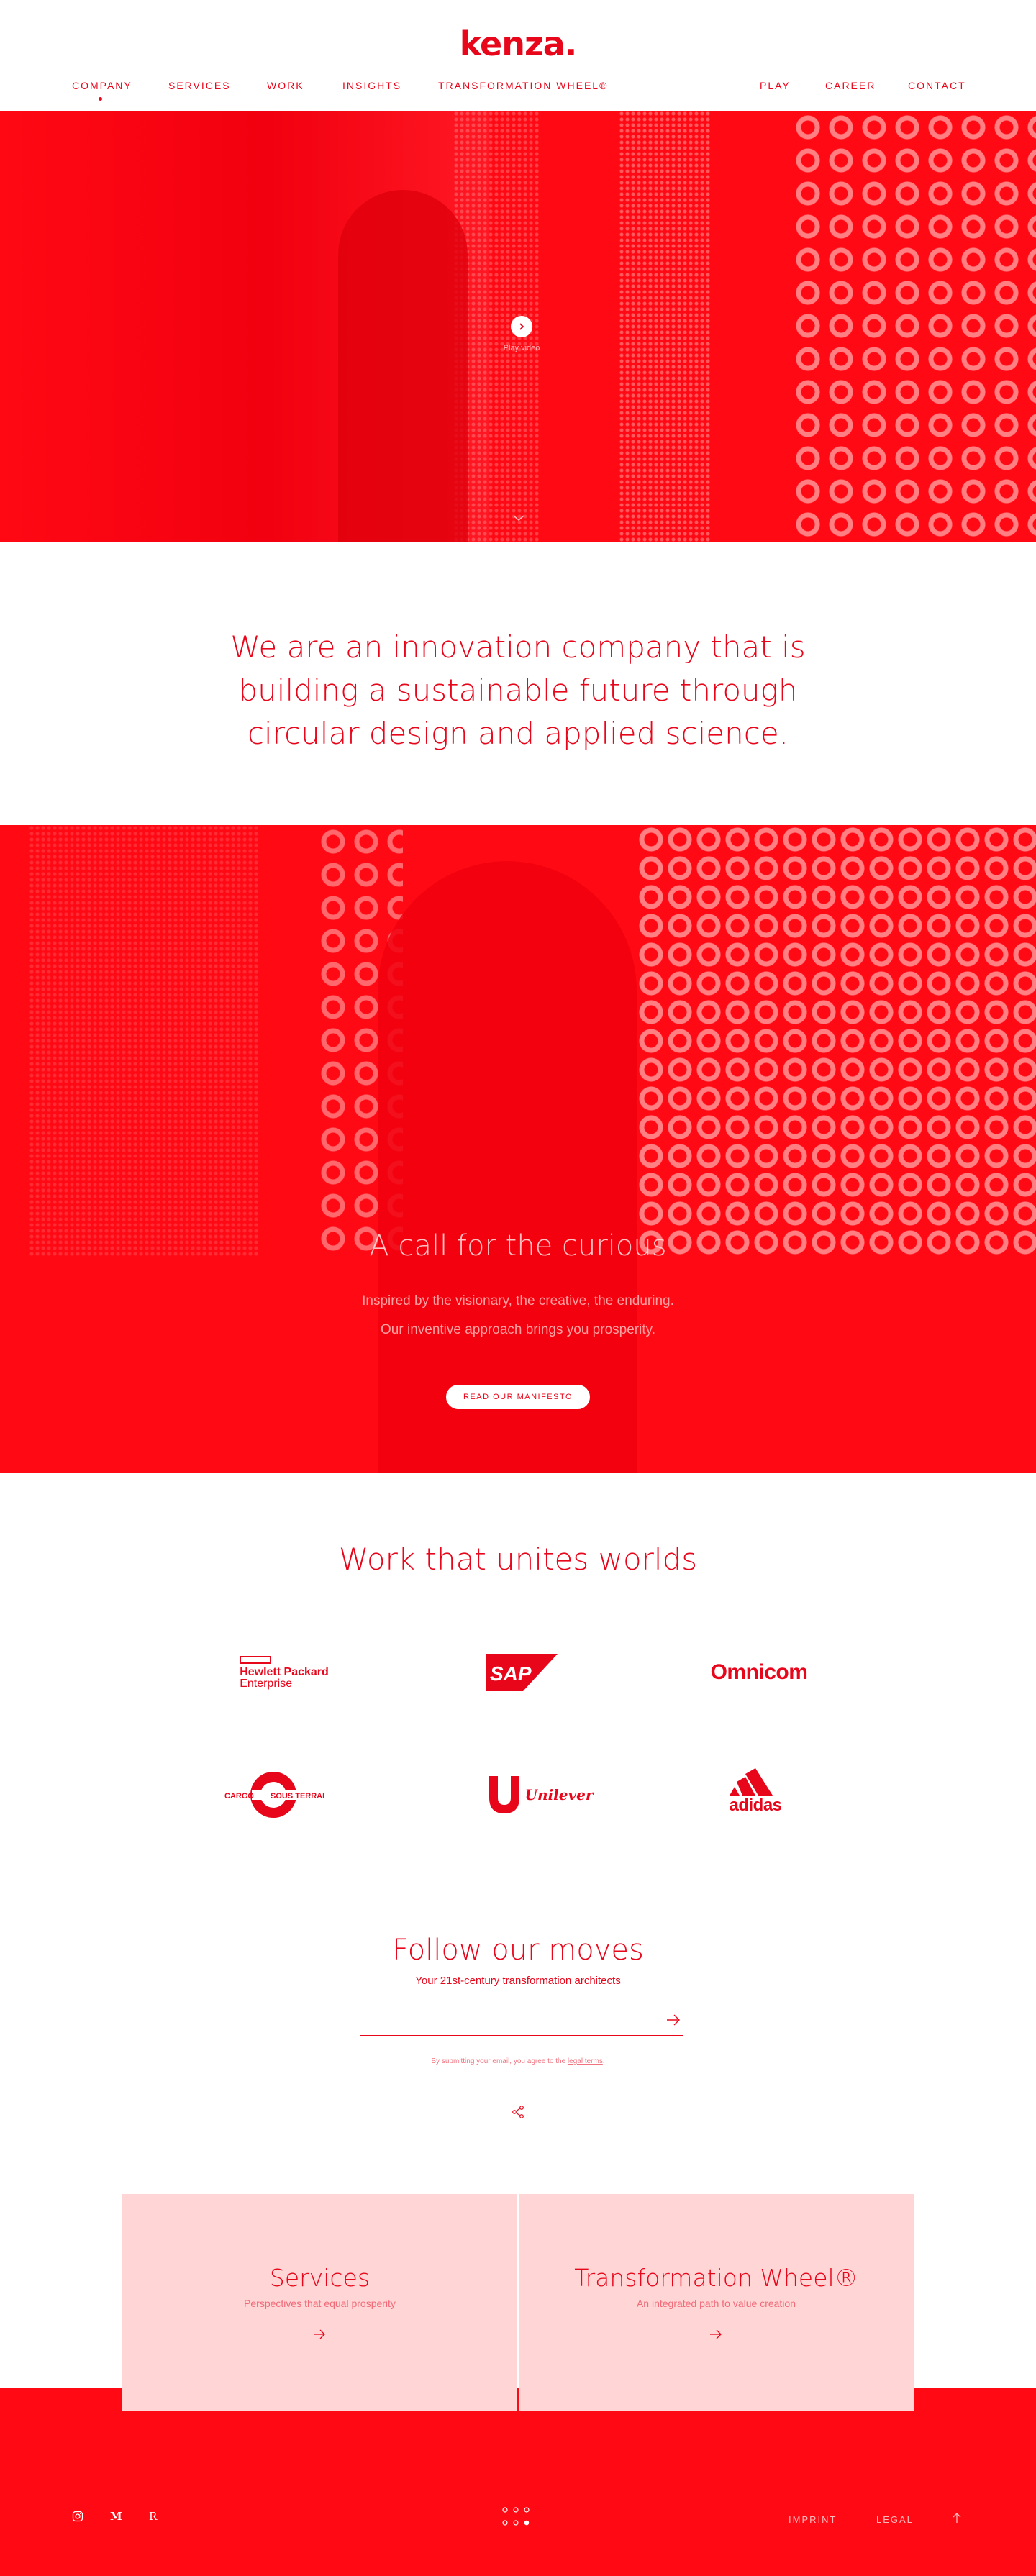 This screenshot has height=2576, width=1036. What do you see at coordinates (937, 85) in the screenshot?
I see `nav-contact: CONTACT` at bounding box center [937, 85].